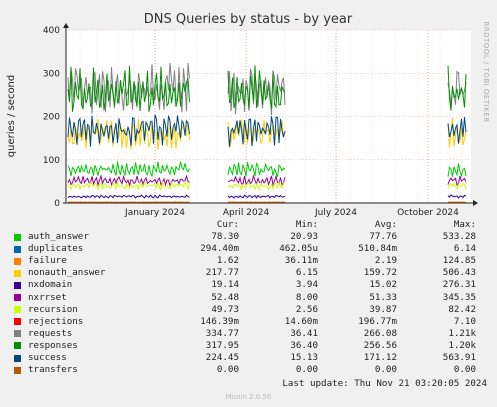  I want to click on legend-row-requests: requests 334.77 36.41 266.08 1.21k, so click(250, 334).